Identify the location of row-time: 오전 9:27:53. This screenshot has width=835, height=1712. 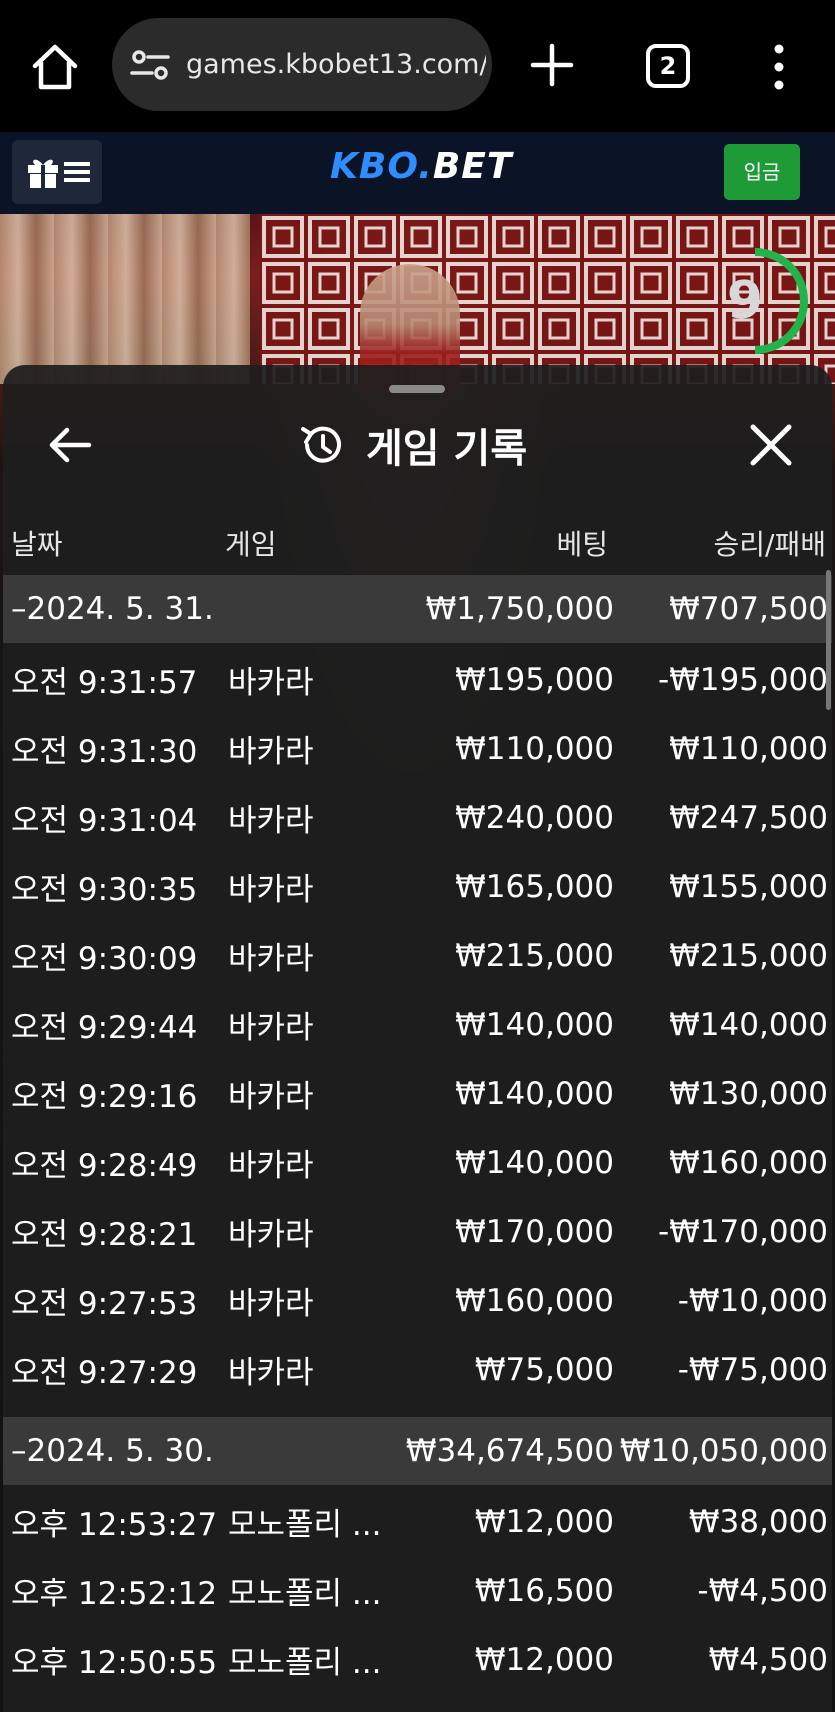
(104, 1304).